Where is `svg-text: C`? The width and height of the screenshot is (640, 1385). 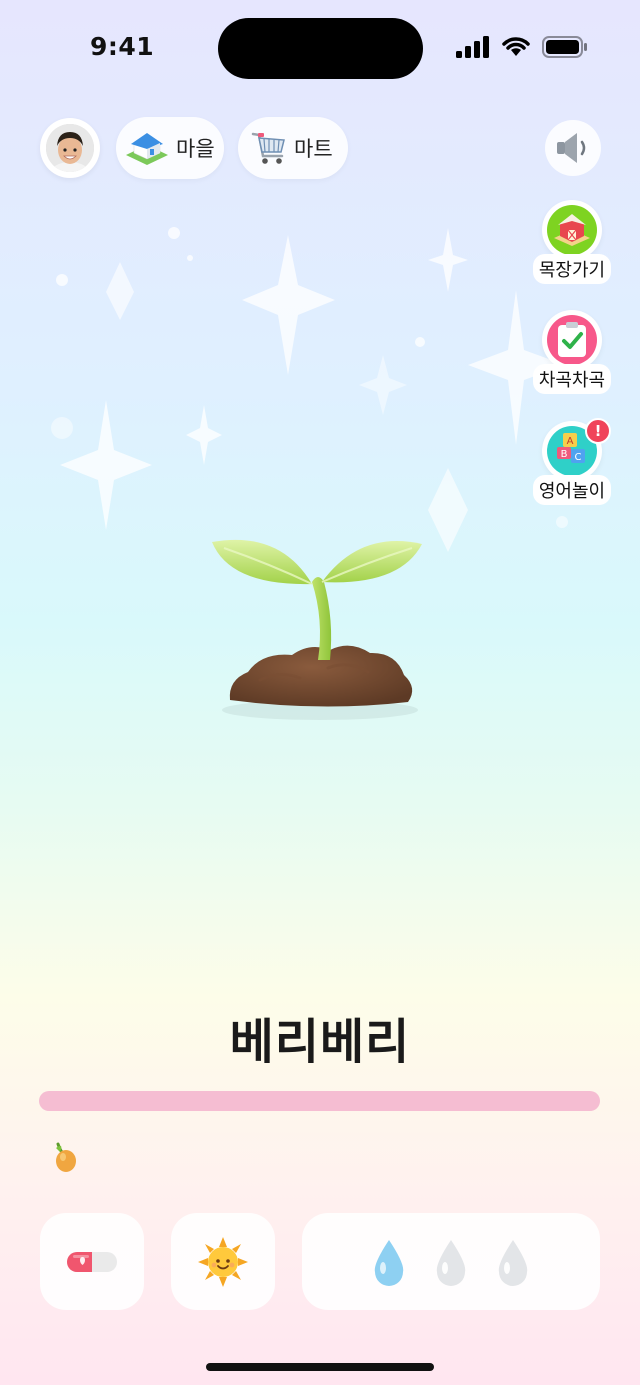 svg-text: C is located at coordinates (578, 457).